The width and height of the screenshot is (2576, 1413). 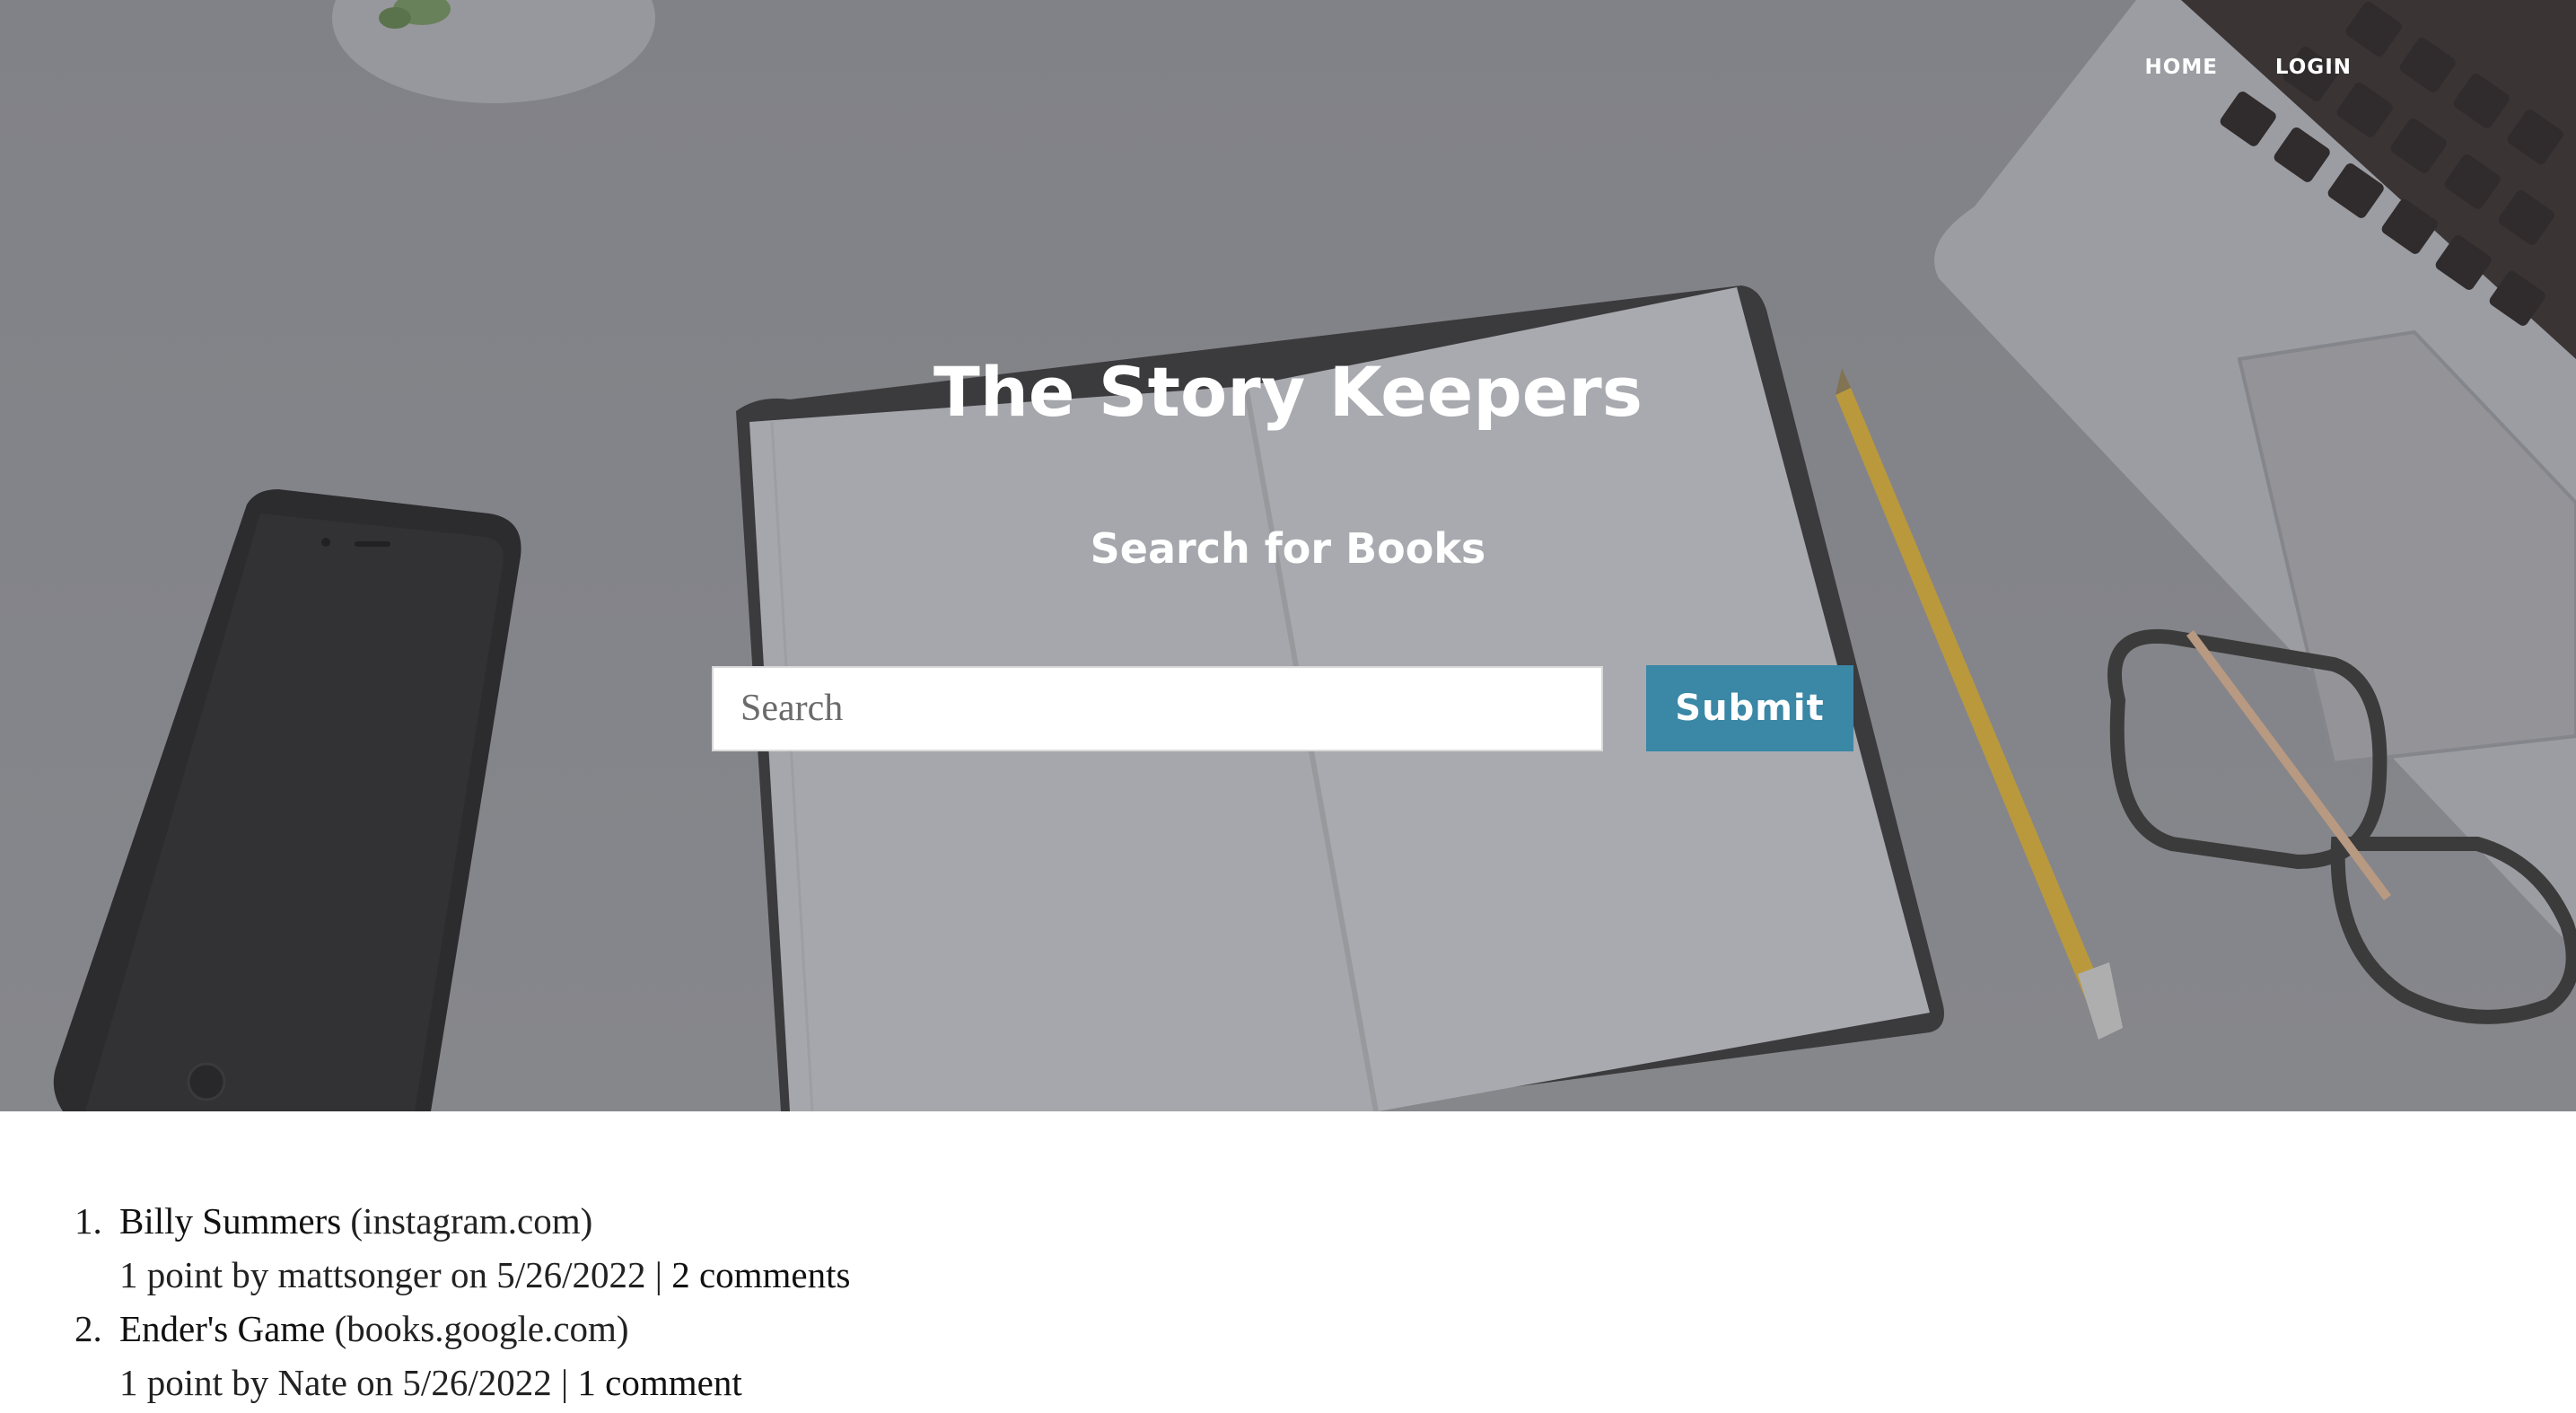 I want to click on site-title: The Story Keepers, so click(x=1288, y=392).